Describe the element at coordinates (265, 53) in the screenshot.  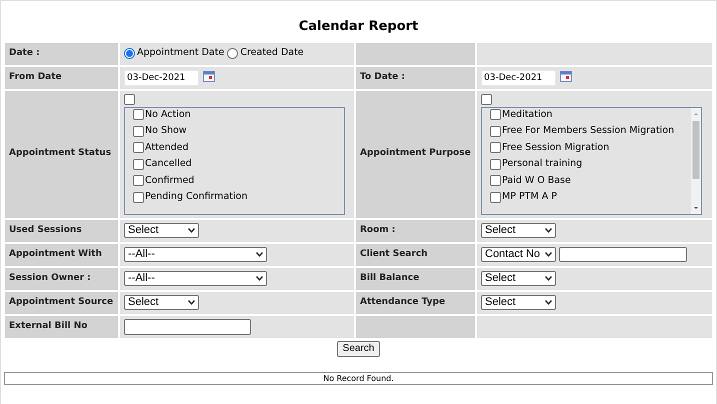
I see `radio-option: Created Date` at that location.